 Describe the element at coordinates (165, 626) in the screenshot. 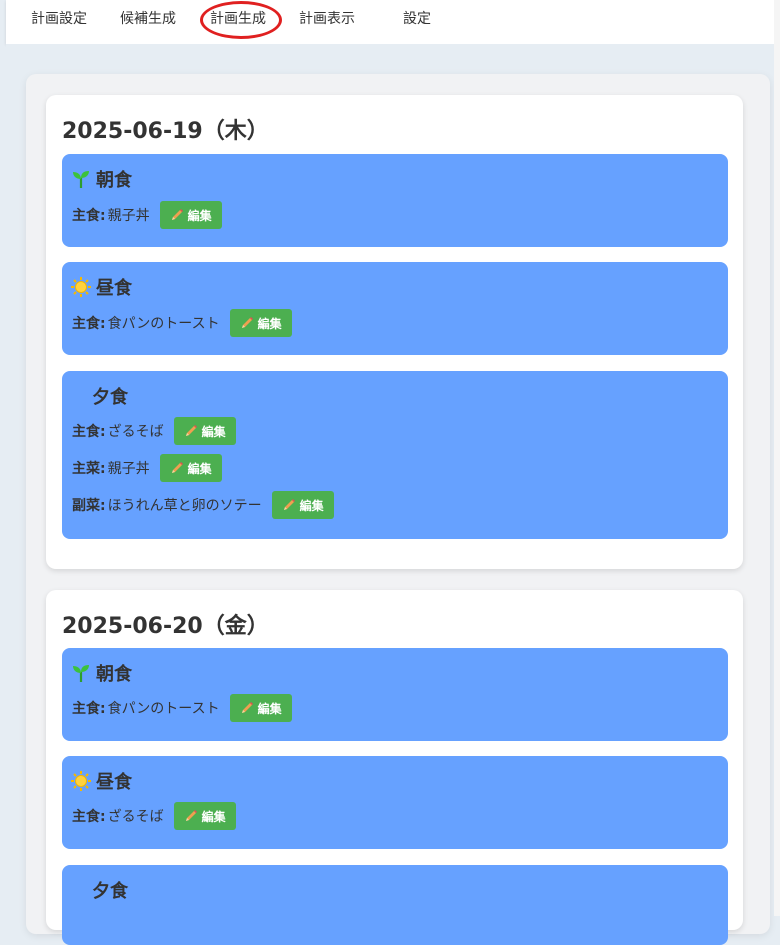

I see `day-date-title: 2025-06-20（金）` at that location.